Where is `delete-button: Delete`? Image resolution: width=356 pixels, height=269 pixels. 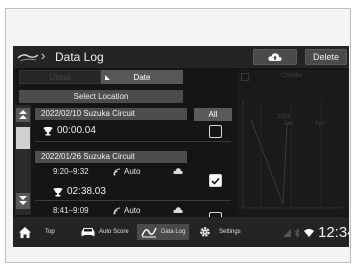
delete-button: Delete is located at coordinates (326, 57).